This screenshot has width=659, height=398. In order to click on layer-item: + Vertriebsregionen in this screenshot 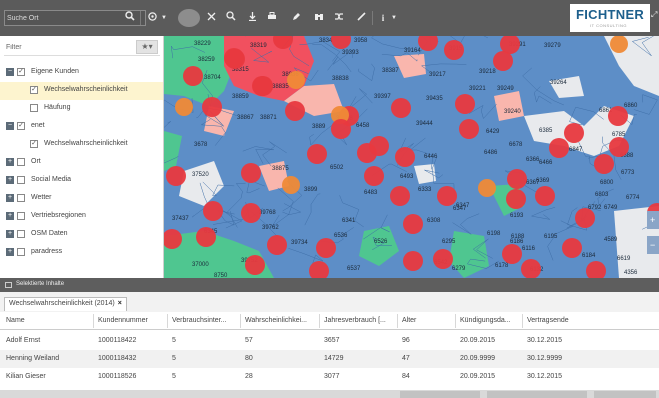, I will do `click(81, 217)`.